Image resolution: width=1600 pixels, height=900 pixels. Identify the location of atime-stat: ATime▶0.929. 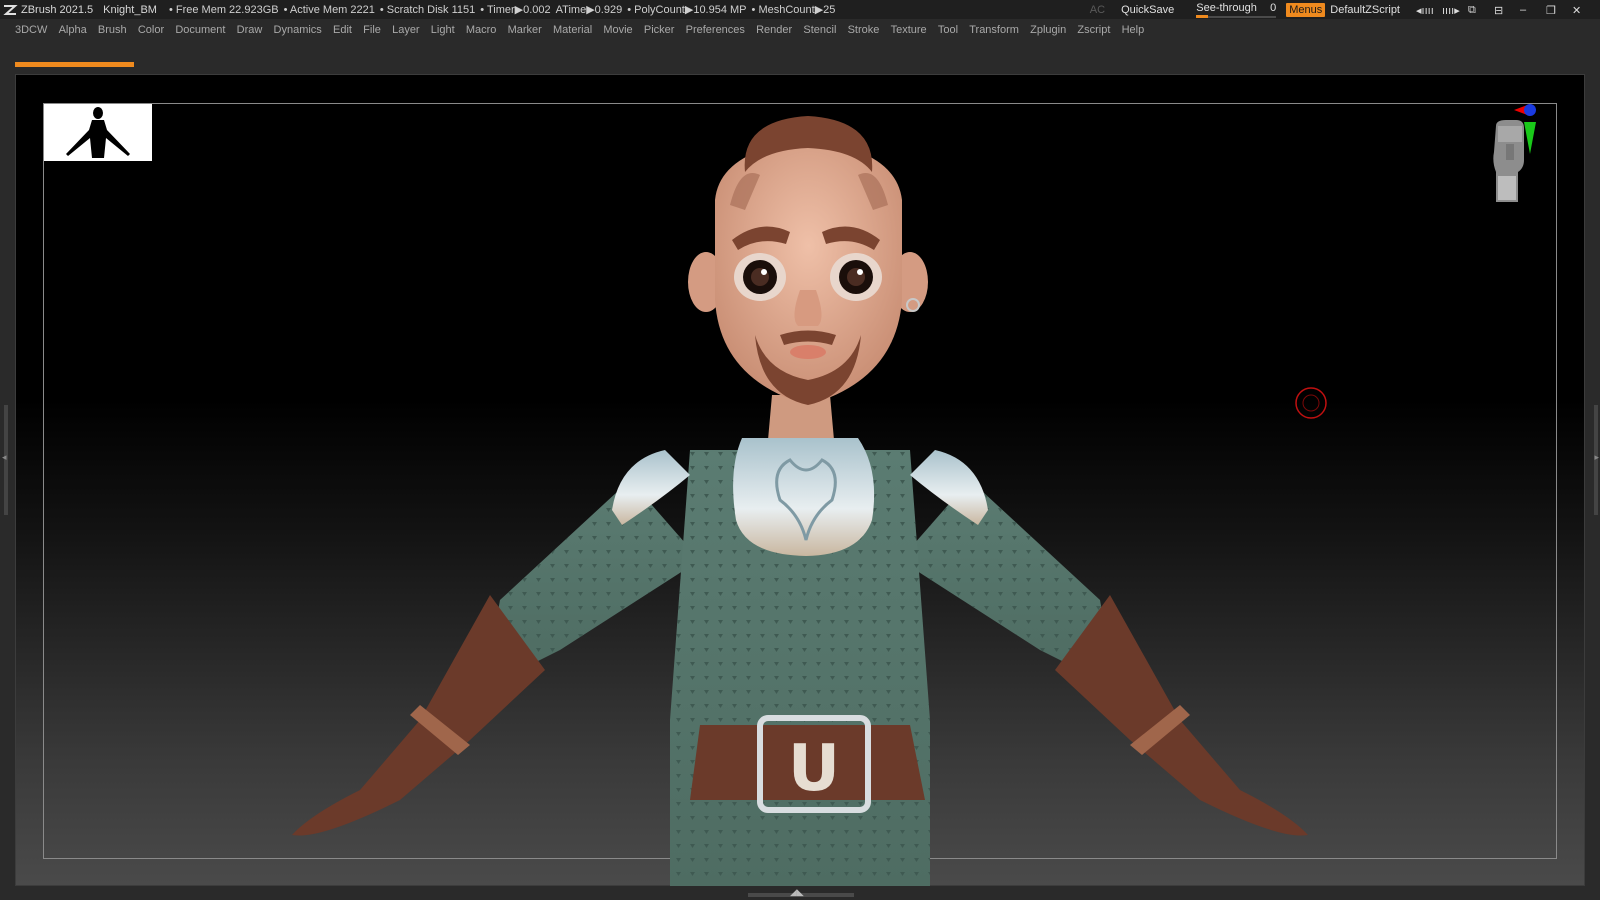
(589, 10).